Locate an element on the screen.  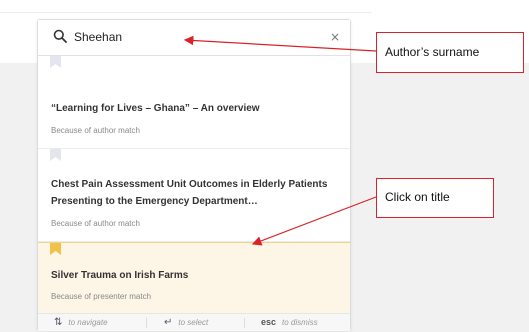
title-annotation: Click on title is located at coordinates (435, 198).